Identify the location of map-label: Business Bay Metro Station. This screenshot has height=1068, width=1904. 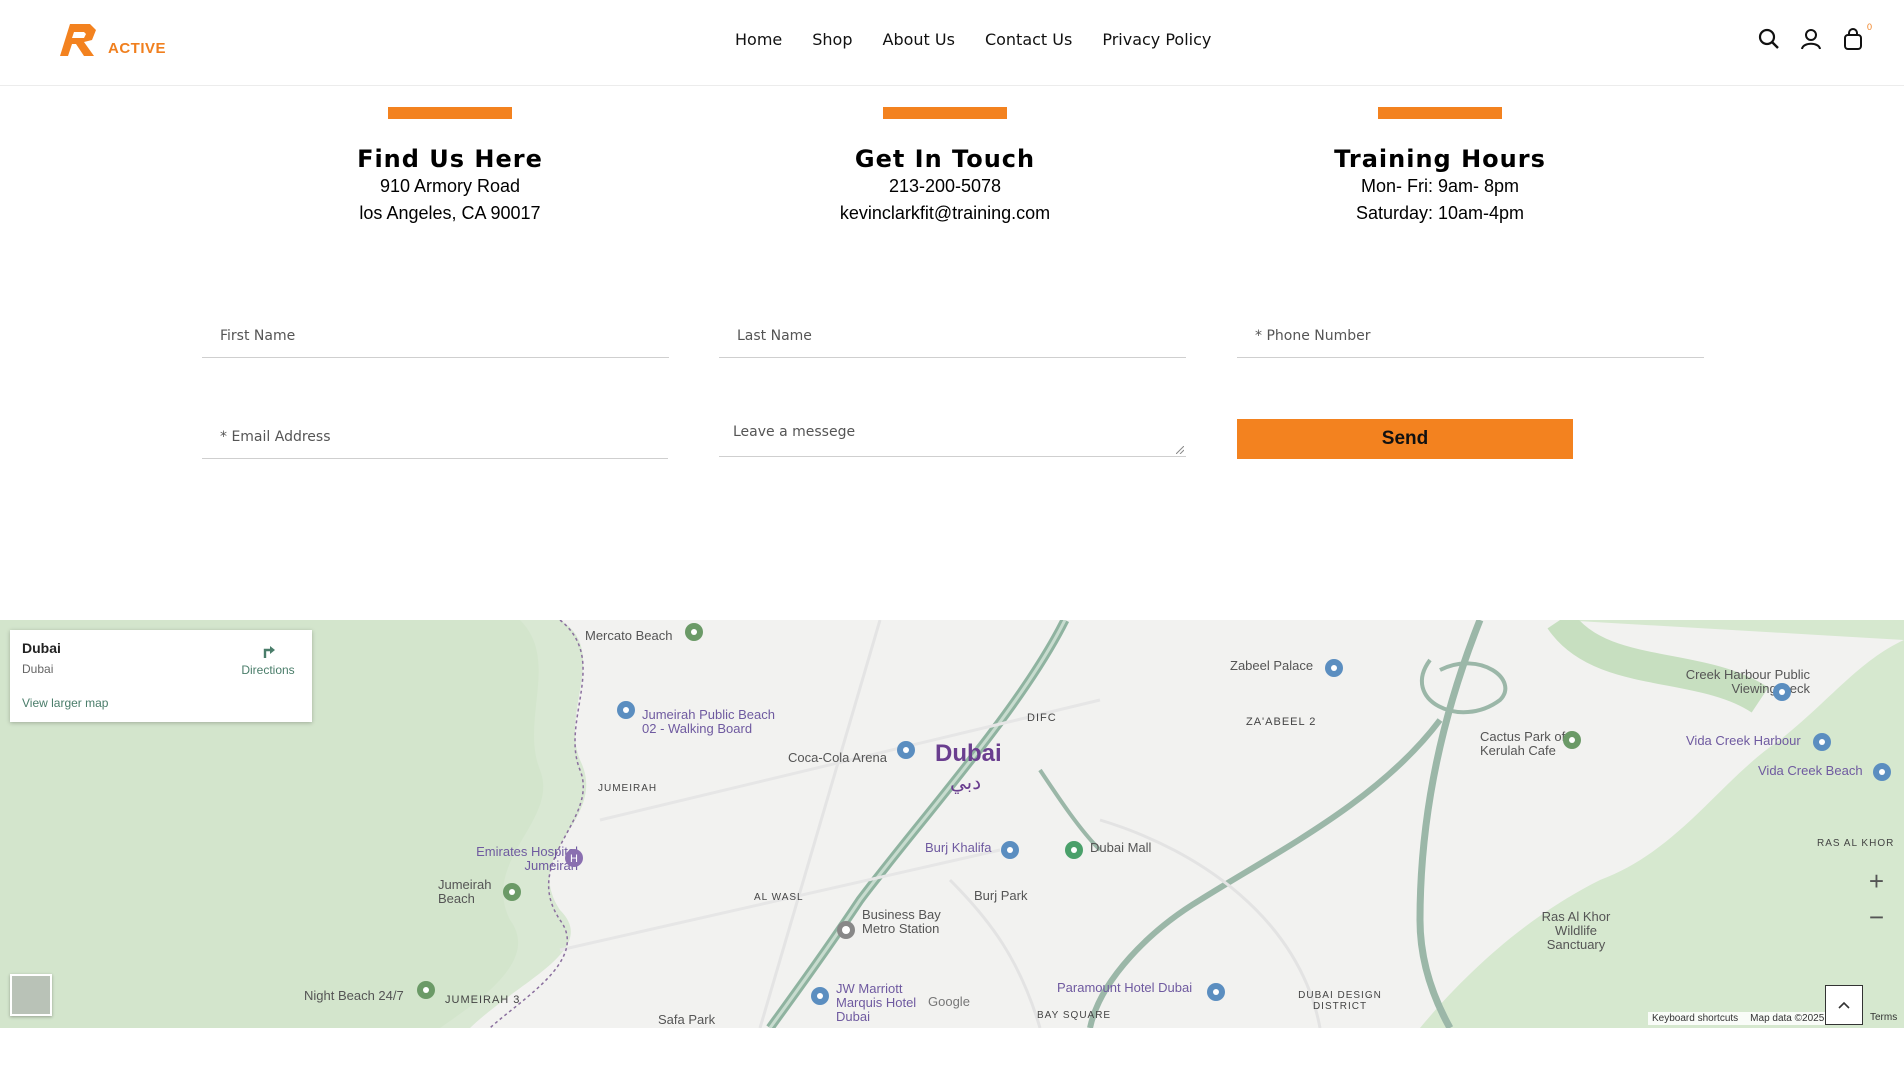
(901, 921).